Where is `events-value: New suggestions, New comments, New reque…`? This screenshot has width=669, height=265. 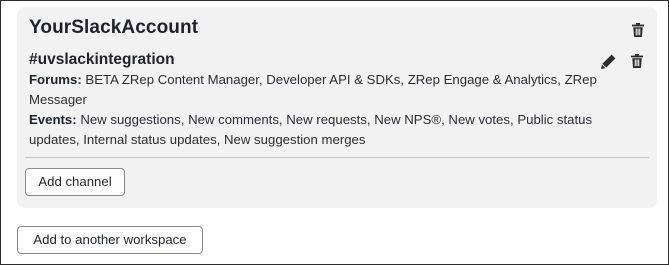
events-value: New suggestions, New comments, New reque… is located at coordinates (311, 129).